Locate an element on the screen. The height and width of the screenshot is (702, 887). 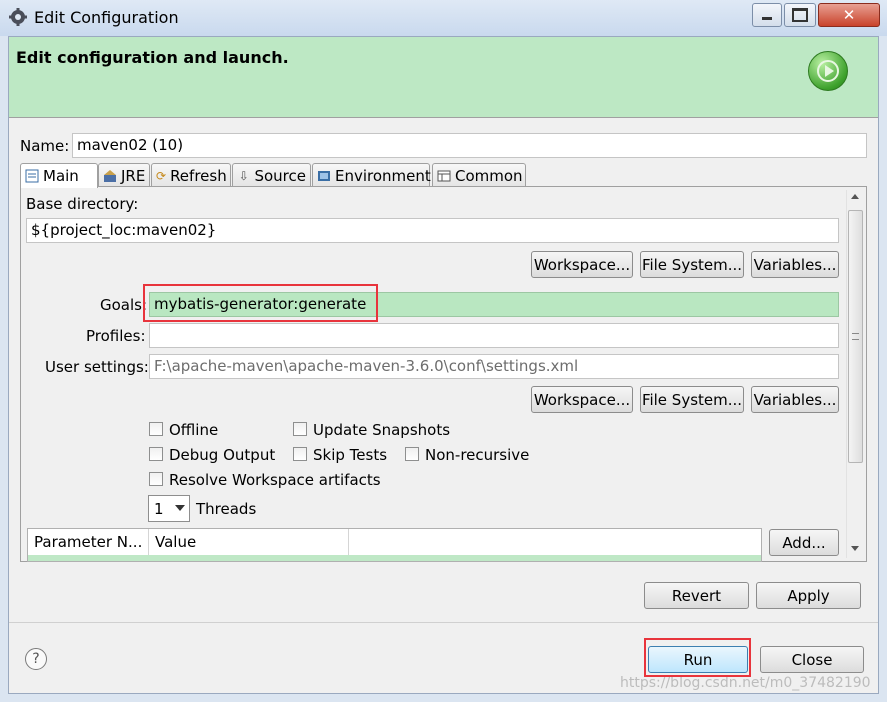
close-button: Close is located at coordinates (812, 659).